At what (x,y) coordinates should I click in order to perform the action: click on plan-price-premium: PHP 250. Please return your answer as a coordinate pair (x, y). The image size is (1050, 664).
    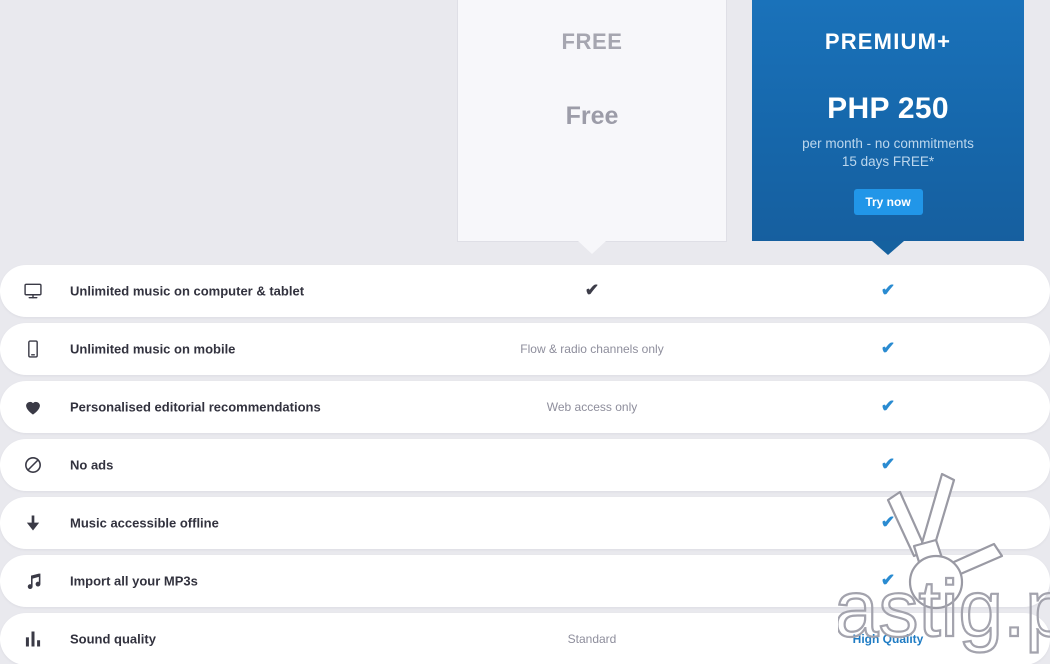
    Looking at the image, I should click on (888, 108).